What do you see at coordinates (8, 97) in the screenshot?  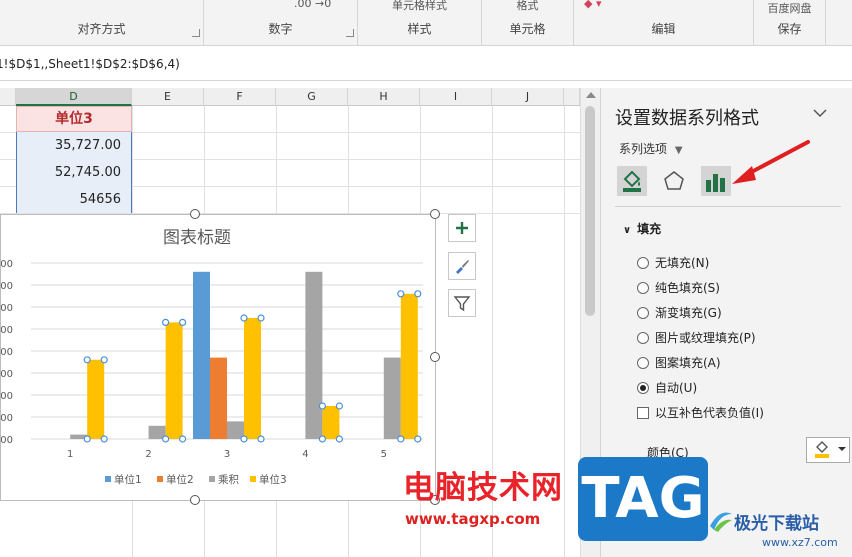 I see `column-header-c` at bounding box center [8, 97].